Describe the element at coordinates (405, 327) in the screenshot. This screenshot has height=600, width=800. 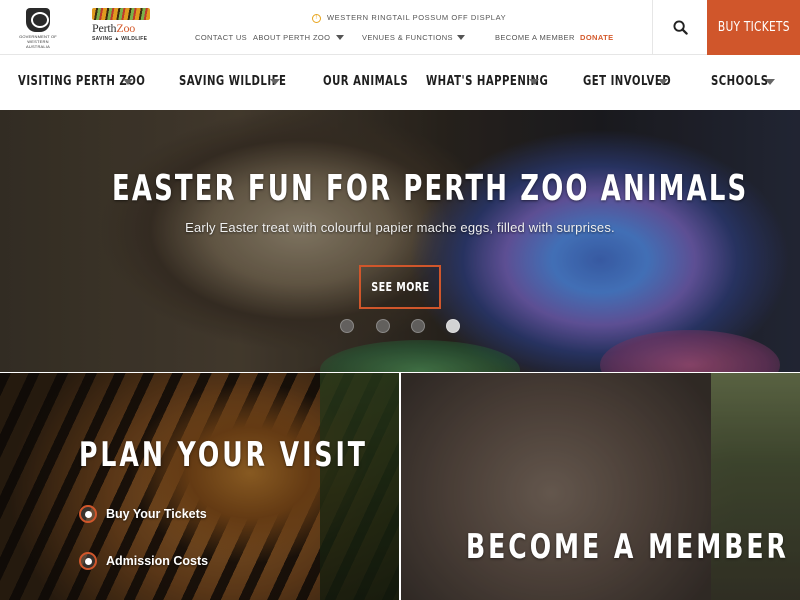
I see `carousel-dots` at that location.